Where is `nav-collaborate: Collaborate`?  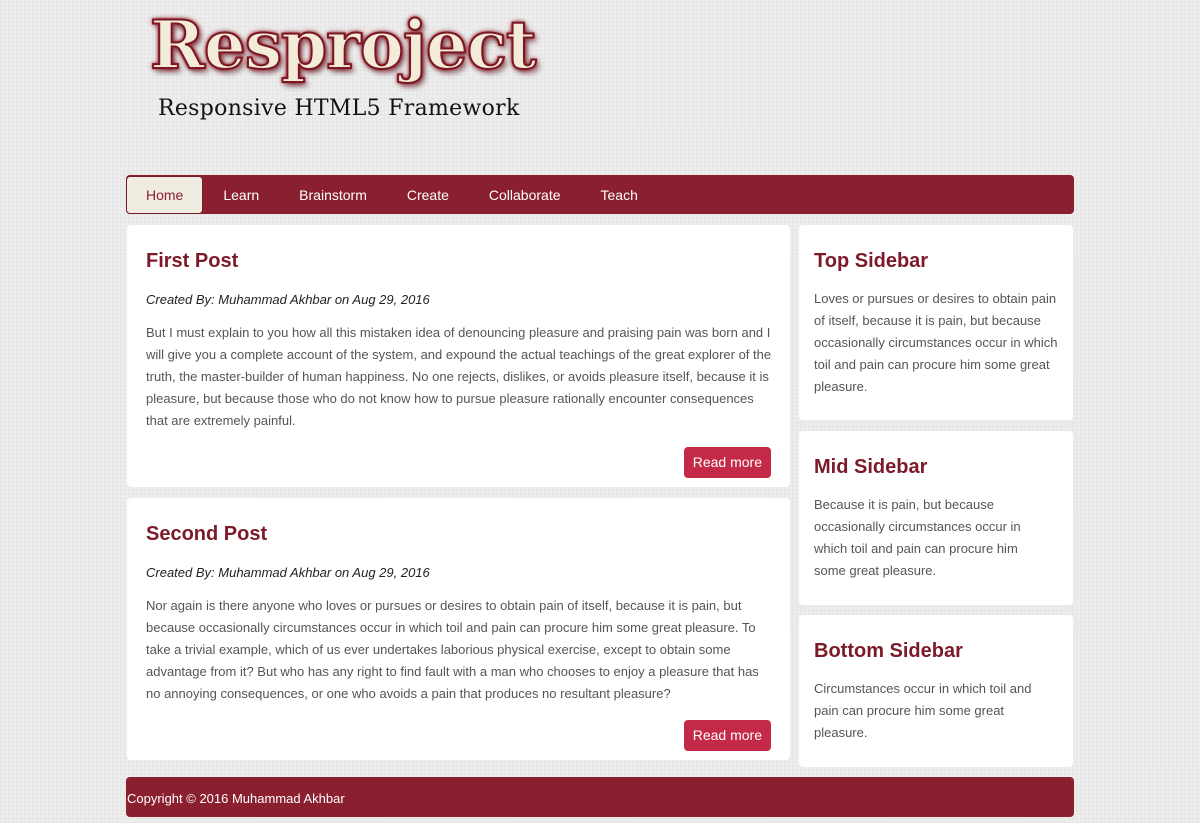 nav-collaborate: Collaborate is located at coordinates (525, 194).